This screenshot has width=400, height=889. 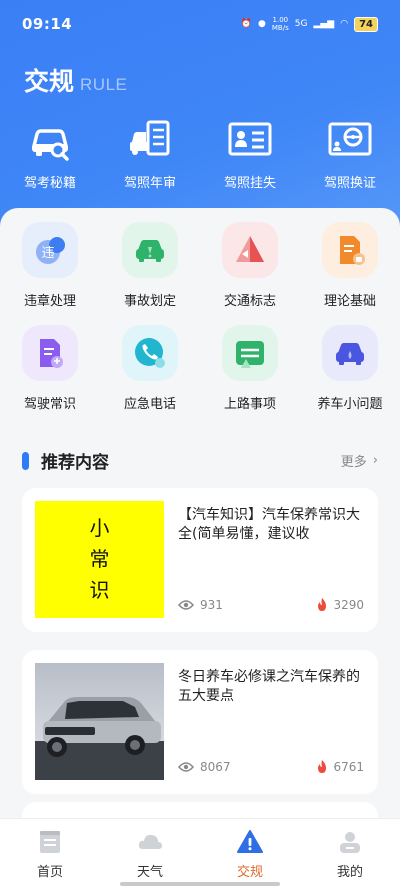 I want to click on article-views: 8067, so click(x=204, y=767).